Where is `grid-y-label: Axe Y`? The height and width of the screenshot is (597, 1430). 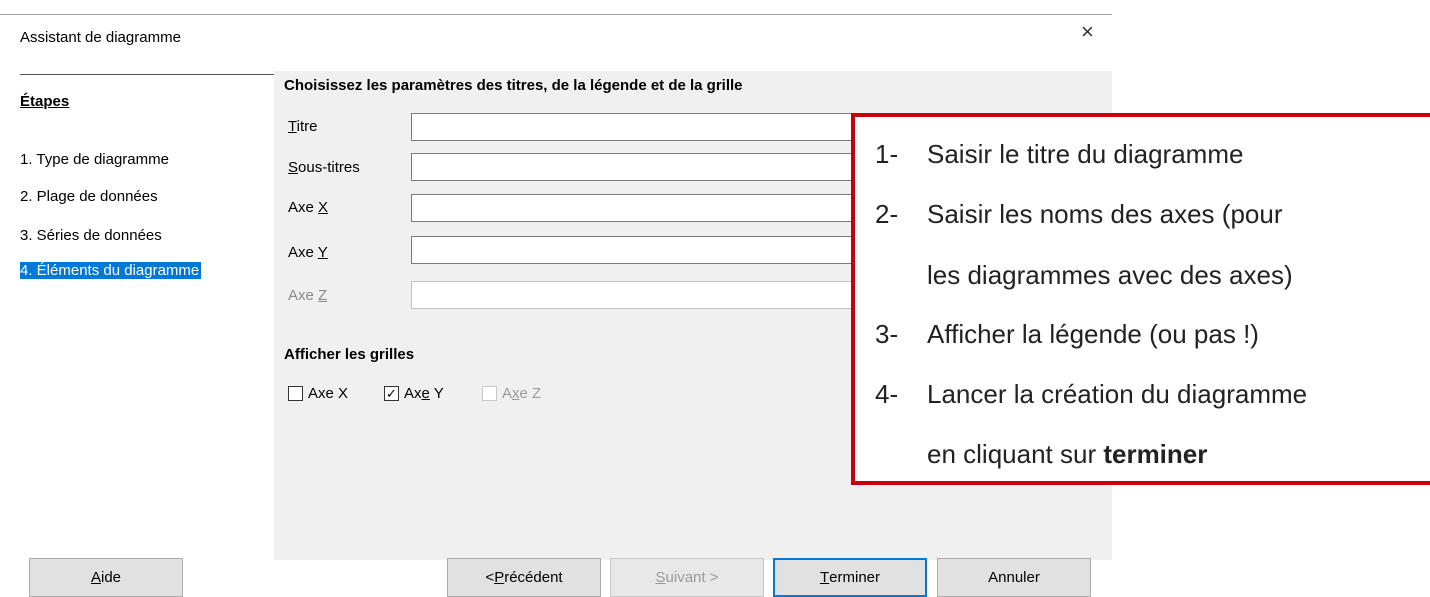
grid-y-label: Axe Y is located at coordinates (424, 393).